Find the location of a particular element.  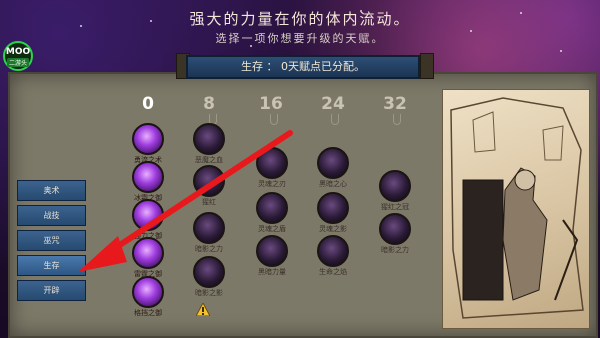

category-button-hex: 巫咒 is located at coordinates (51, 240).